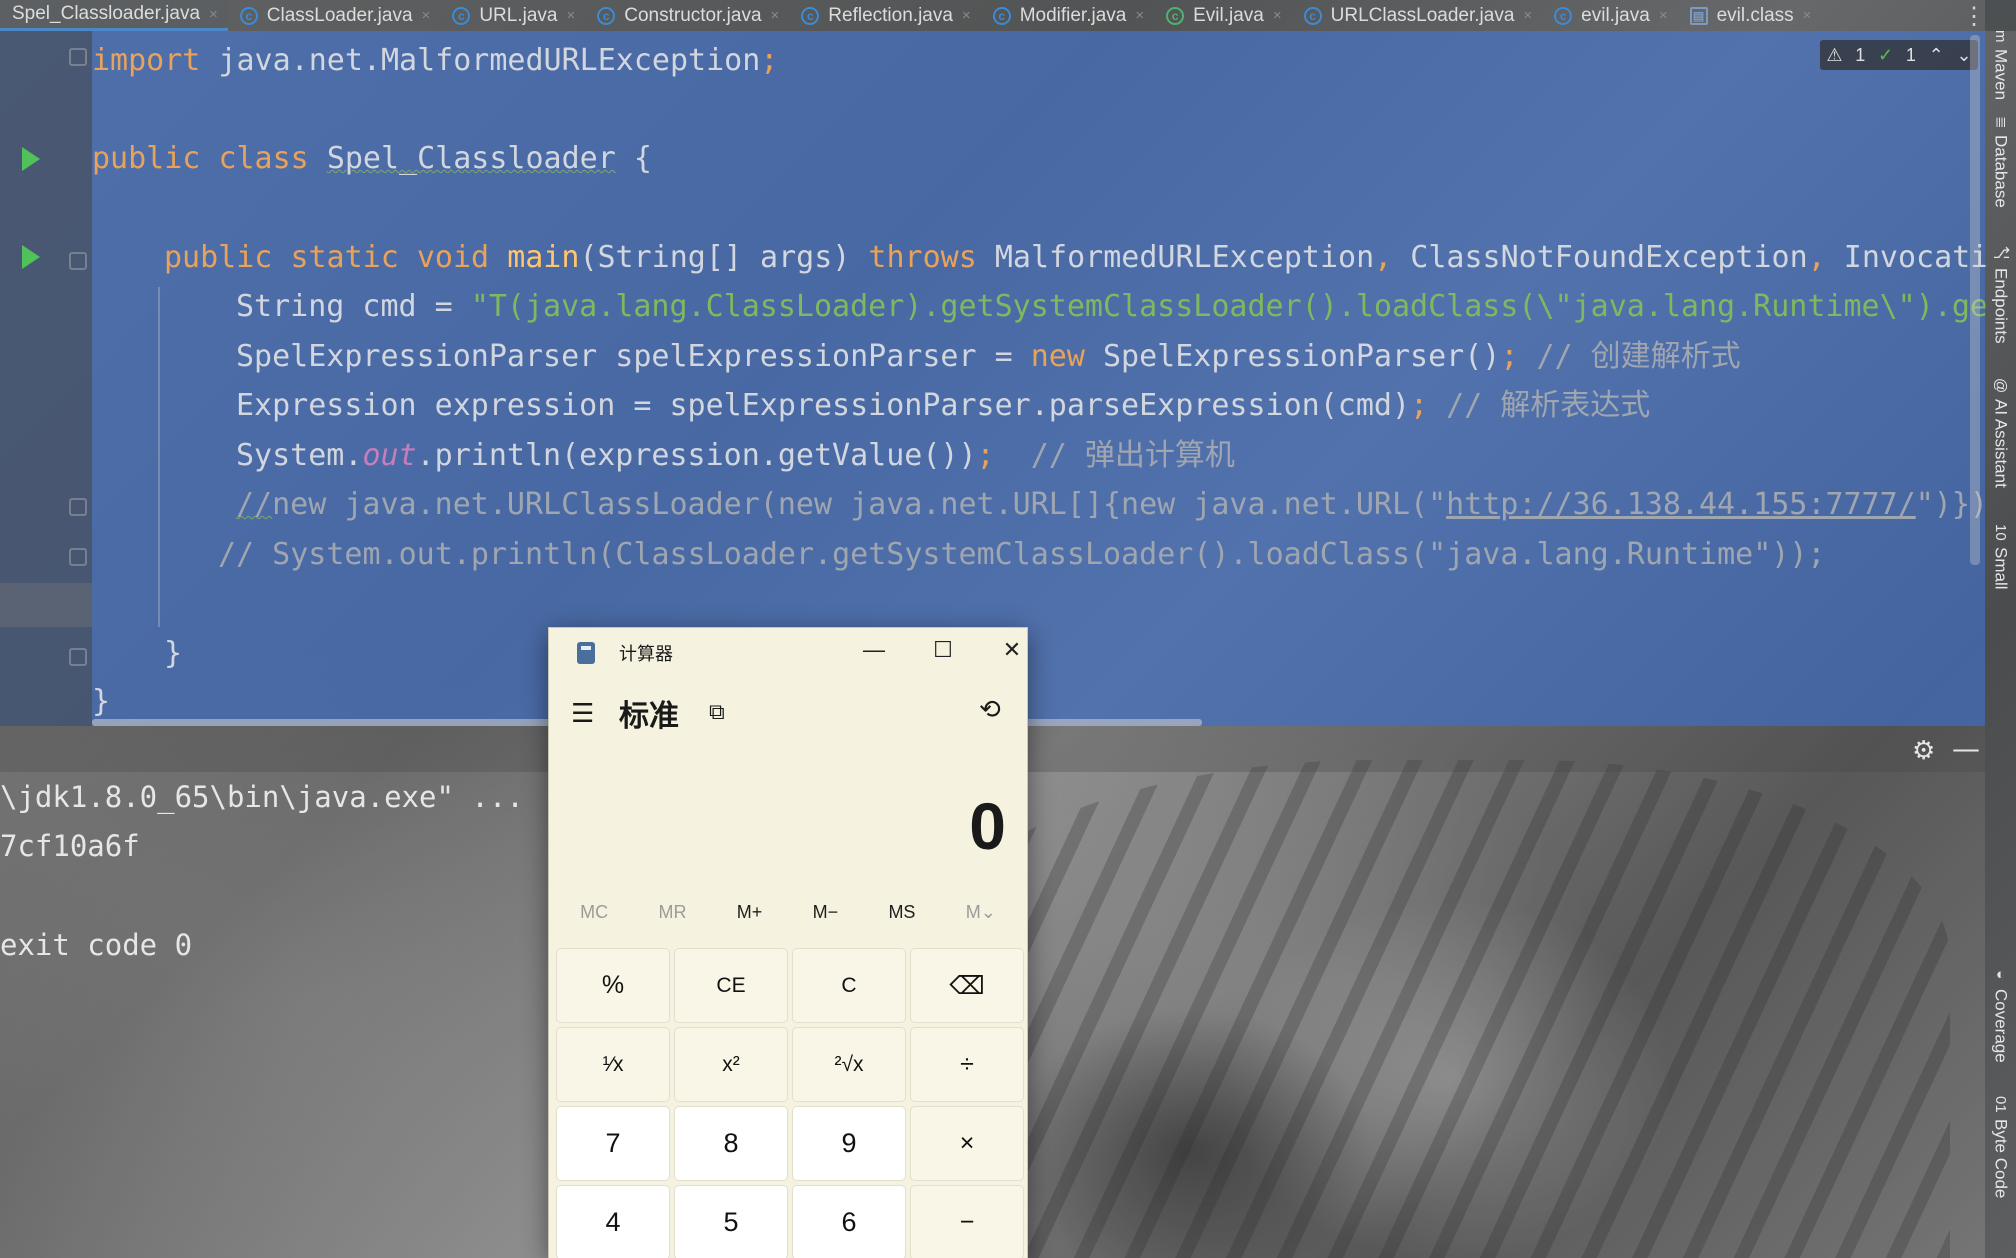 This screenshot has width=2016, height=1258. Describe the element at coordinates (1609, 15) in the screenshot. I see `tab-evil-lower: c evil.java ×` at that location.